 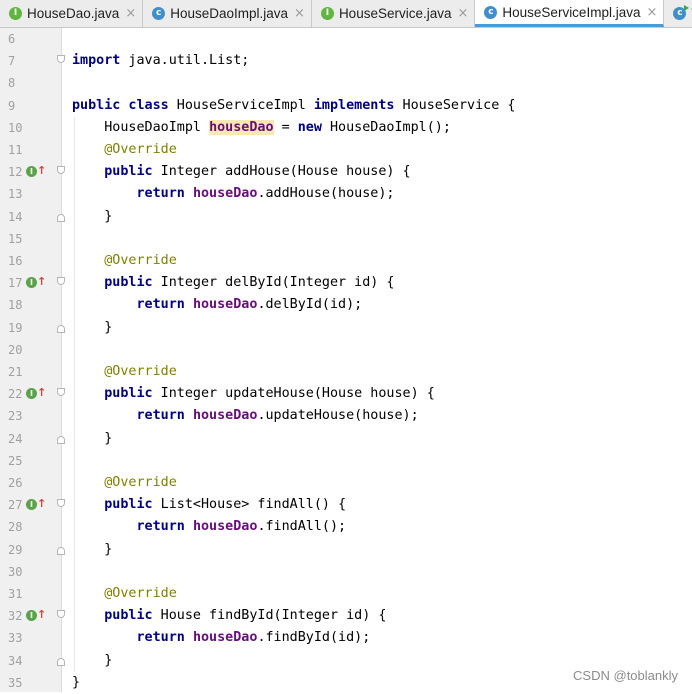 What do you see at coordinates (15, 150) in the screenshot?
I see `line-number: 11` at bounding box center [15, 150].